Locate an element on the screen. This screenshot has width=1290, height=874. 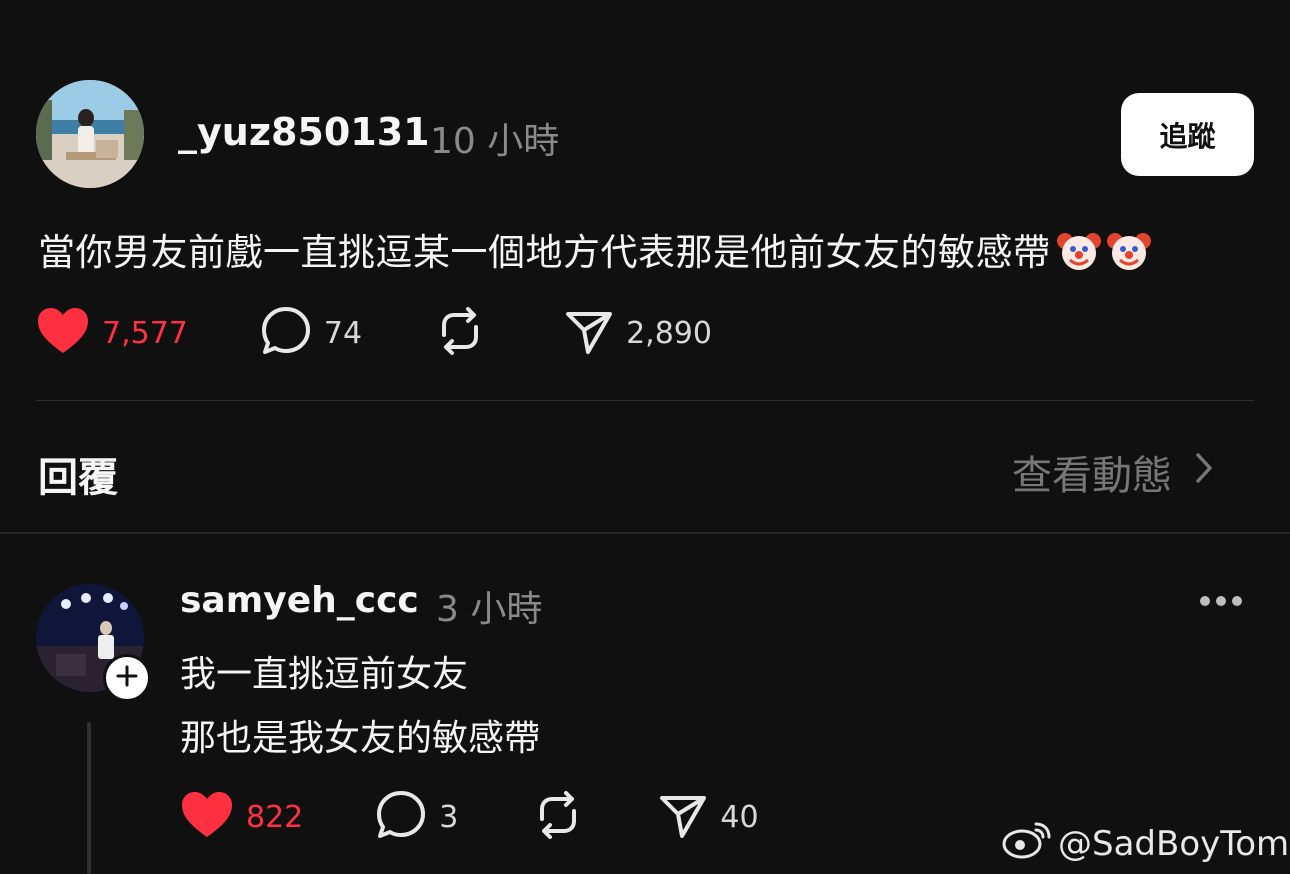
reply-share-button: 40 is located at coordinates (708, 817).